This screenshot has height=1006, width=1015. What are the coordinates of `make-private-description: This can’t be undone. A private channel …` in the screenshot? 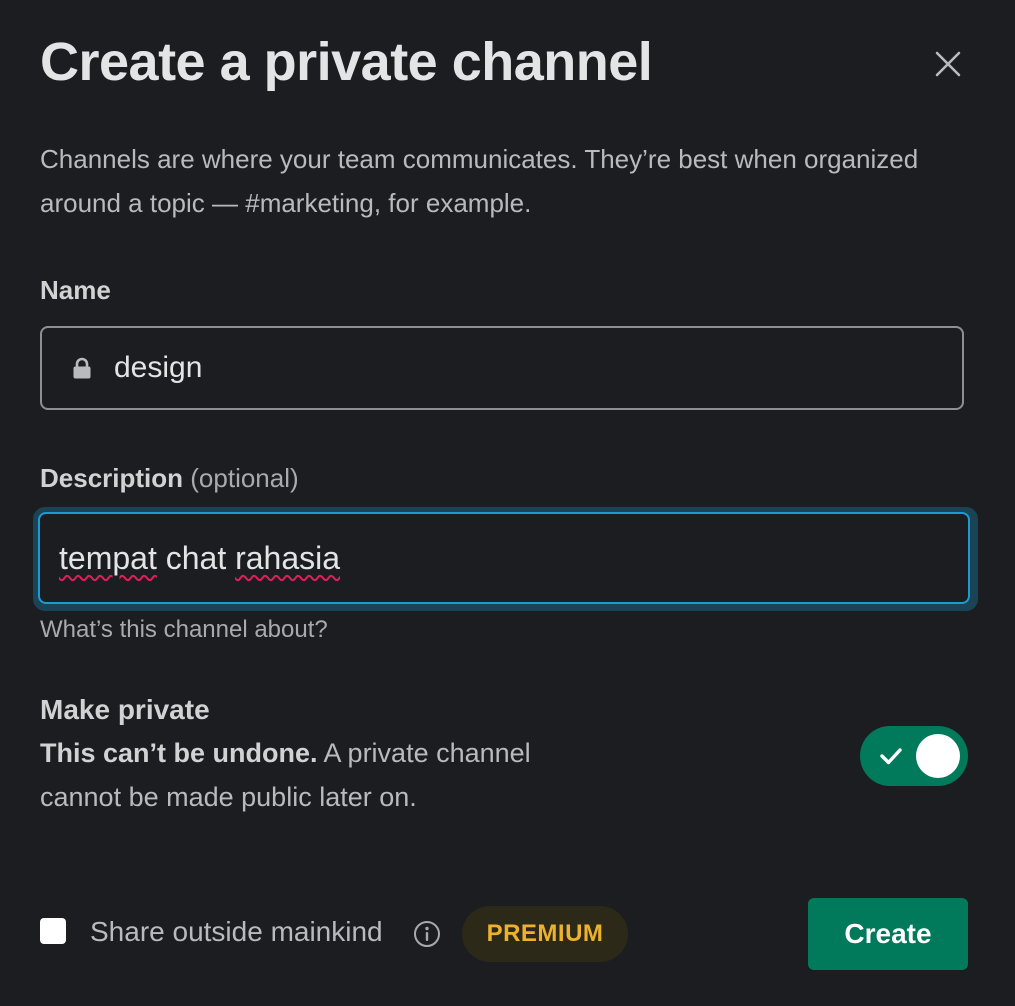 It's located at (320, 775).